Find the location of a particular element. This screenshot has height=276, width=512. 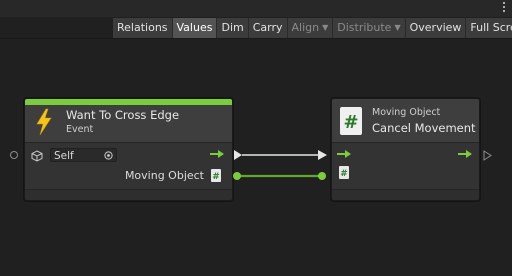

distribute-dropdown: Distribute ▼ is located at coordinates (369, 28).